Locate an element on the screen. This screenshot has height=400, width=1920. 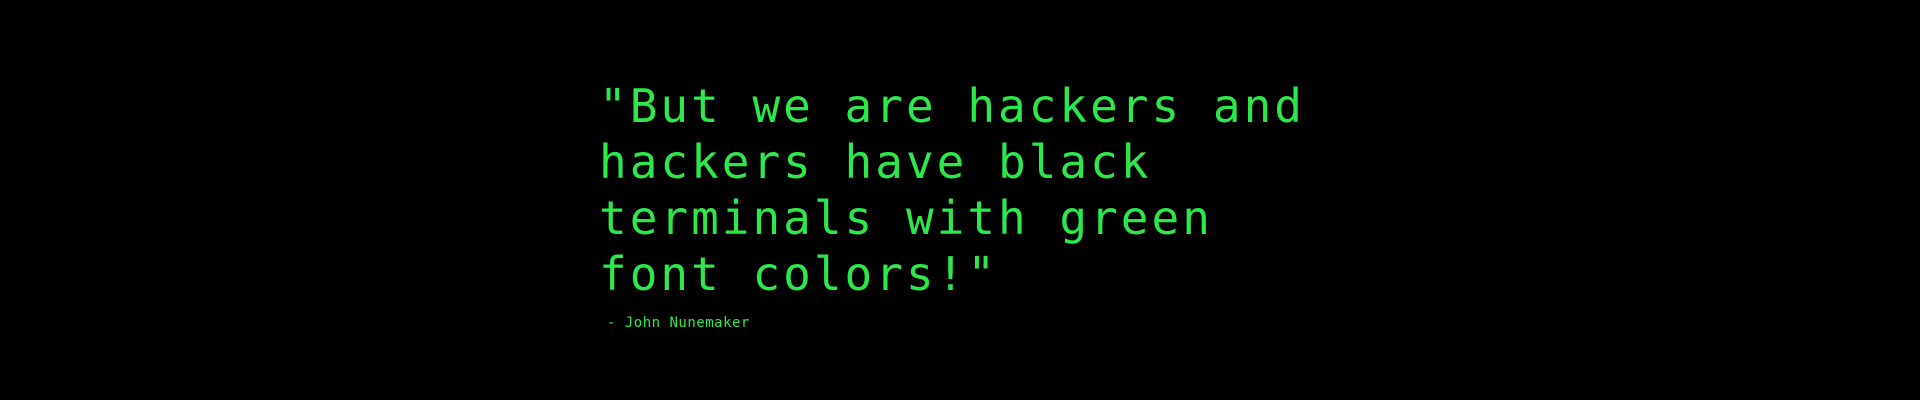
quote-line-1: "But we are hackers and is located at coordinates (952, 106).